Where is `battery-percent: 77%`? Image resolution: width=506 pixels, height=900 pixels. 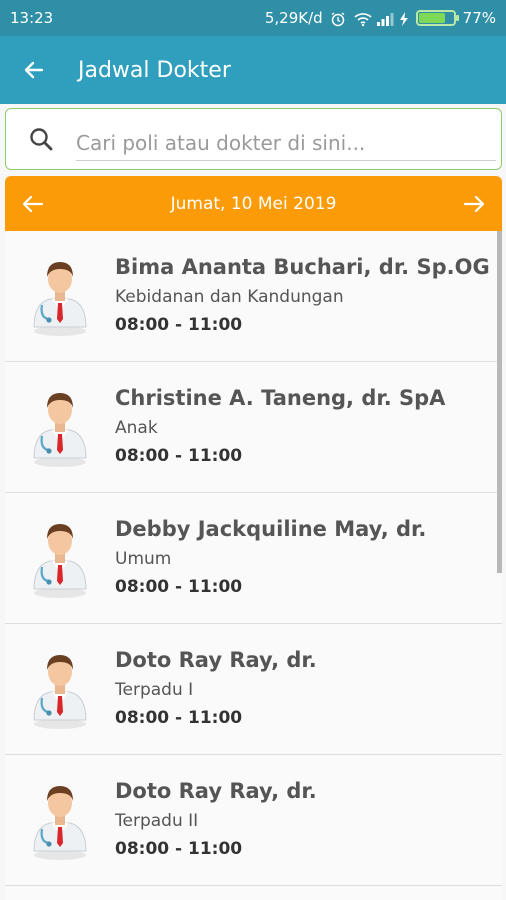
battery-percent: 77% is located at coordinates (479, 18).